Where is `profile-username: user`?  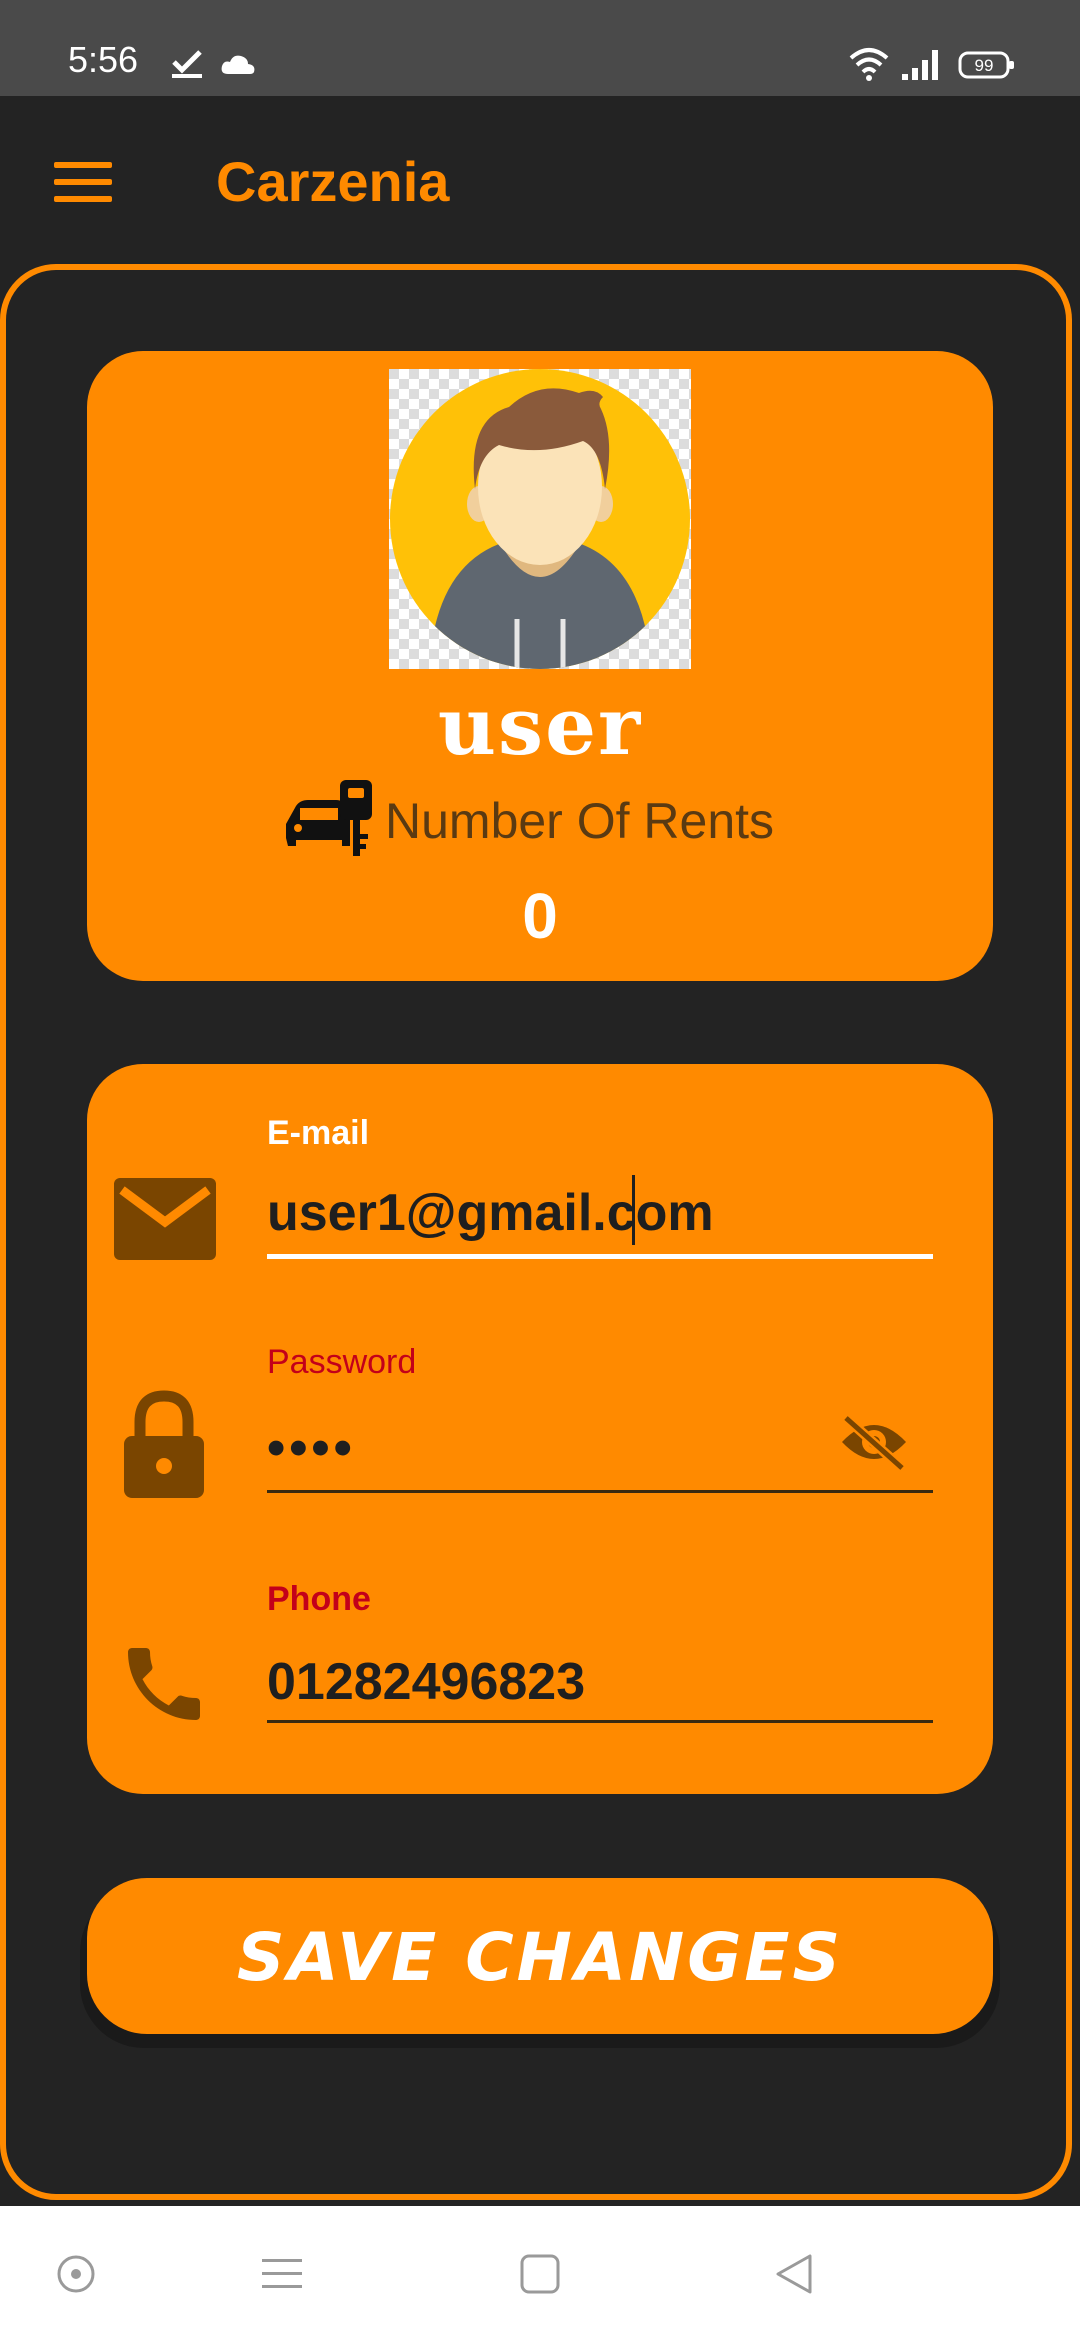 profile-username: user is located at coordinates (540, 726).